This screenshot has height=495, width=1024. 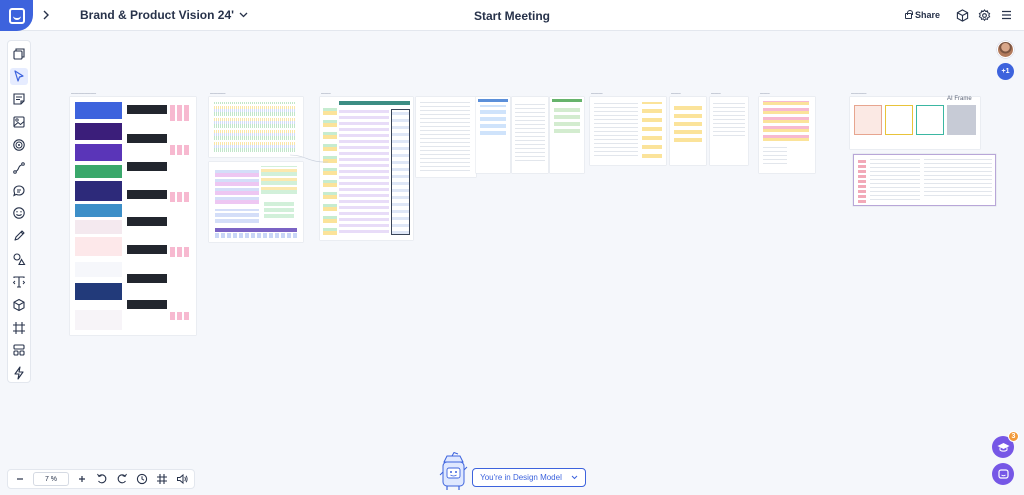 What do you see at coordinates (959, 99) in the screenshot?
I see `ai-frame-title: AI Frame` at bounding box center [959, 99].